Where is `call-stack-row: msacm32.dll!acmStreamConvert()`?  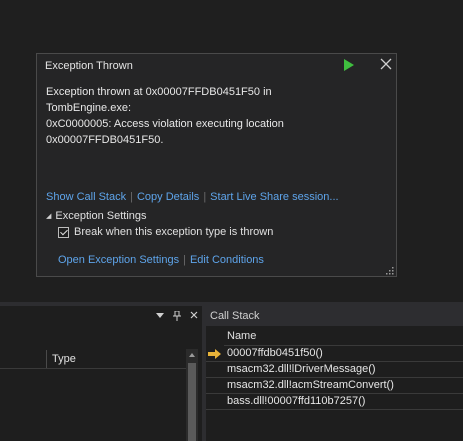 call-stack-row: msacm32.dll!acmStreamConvert() is located at coordinates (334, 386).